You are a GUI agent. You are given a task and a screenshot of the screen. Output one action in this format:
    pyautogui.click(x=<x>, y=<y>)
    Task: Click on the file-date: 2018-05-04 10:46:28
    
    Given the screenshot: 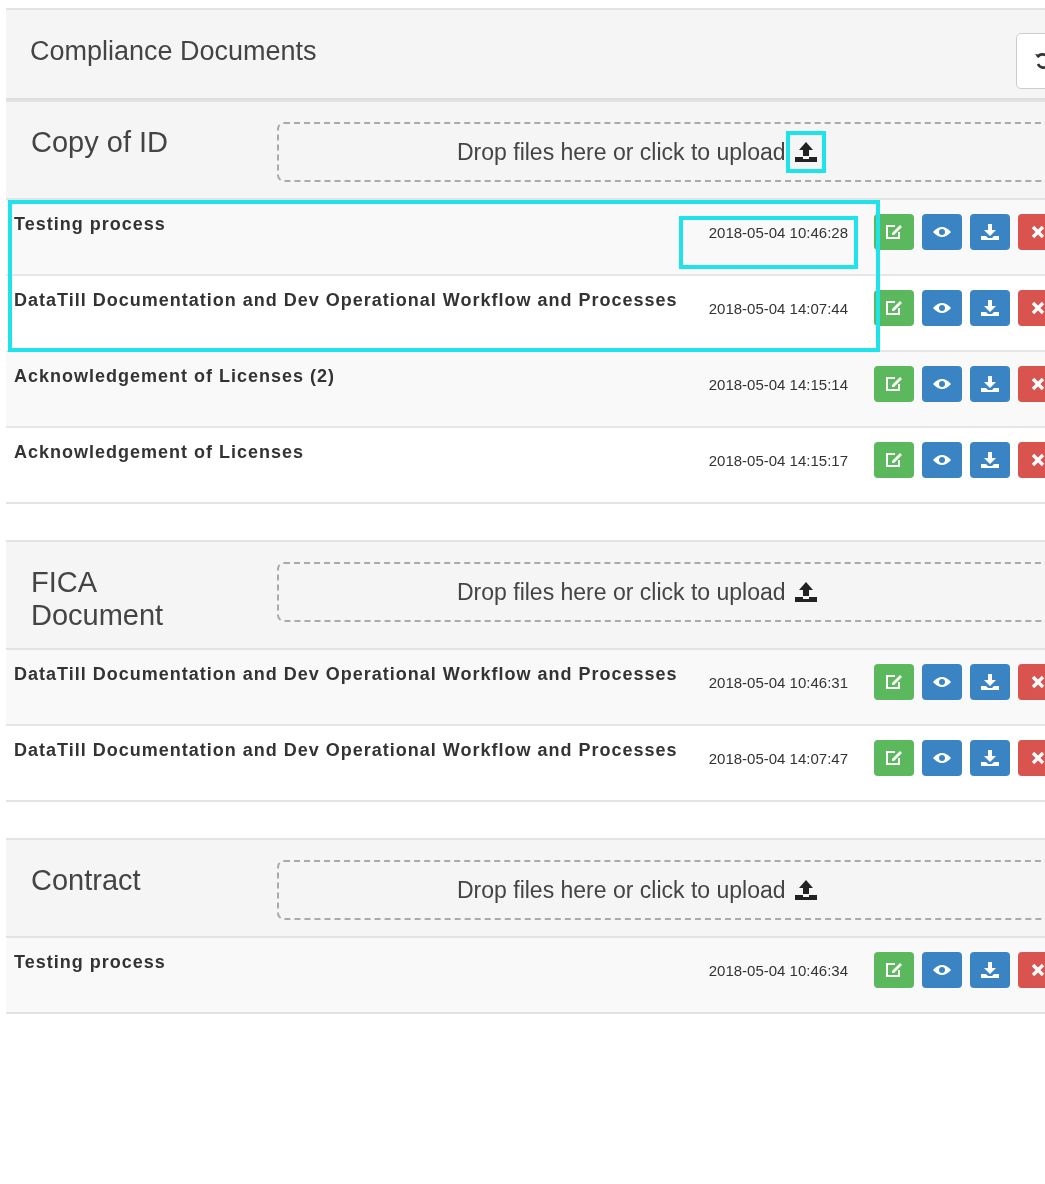 What is the action you would take?
    pyautogui.click(x=768, y=242)
    